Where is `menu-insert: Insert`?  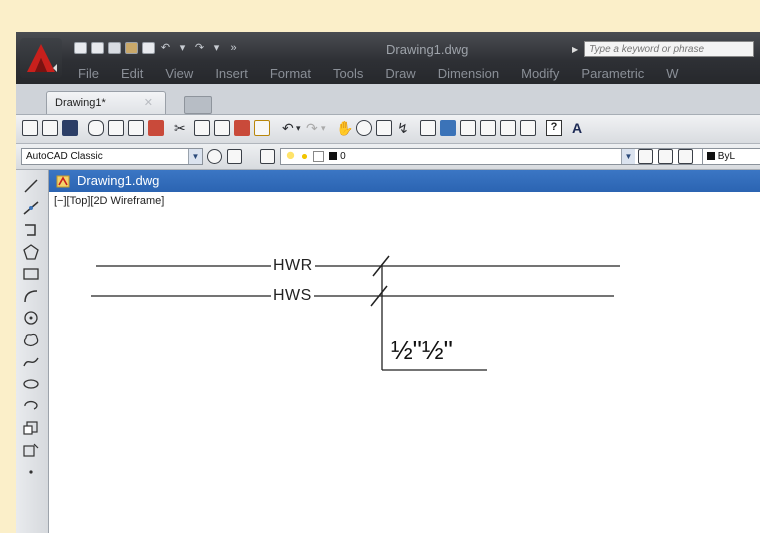 menu-insert: Insert is located at coordinates (231, 73).